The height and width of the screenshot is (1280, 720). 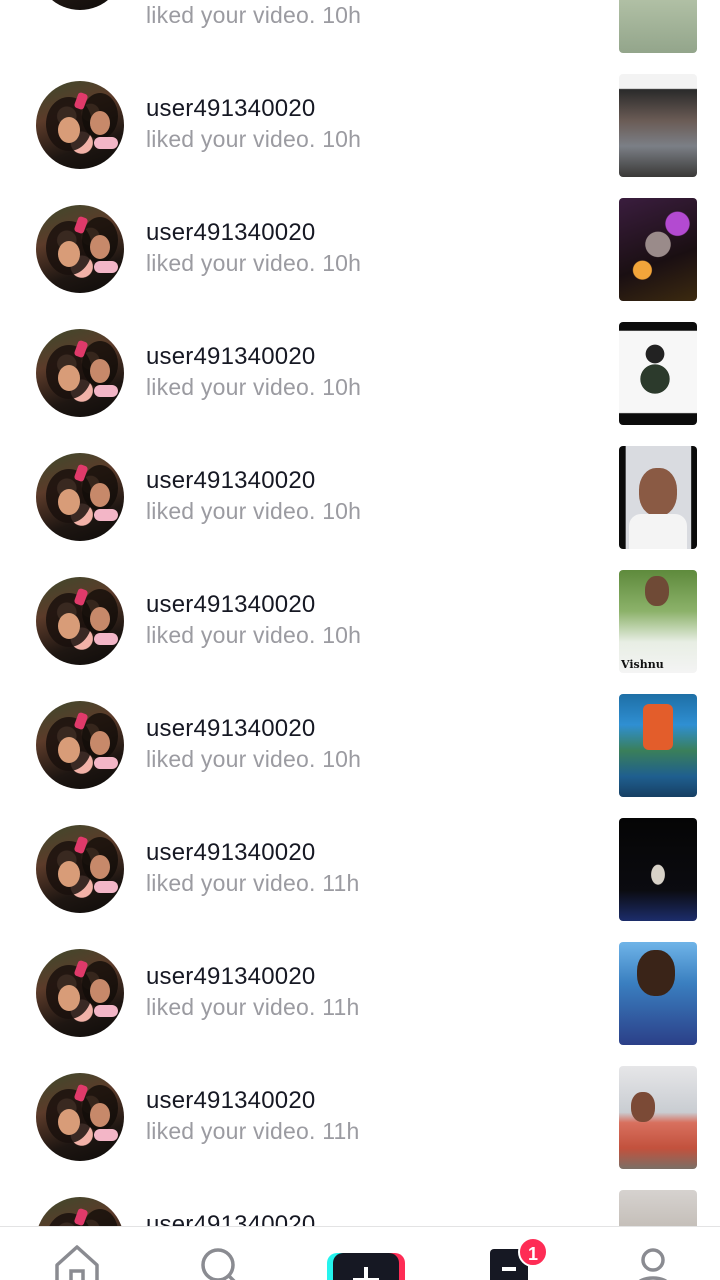 I want to click on nav-discover, so click(x=219, y=1253).